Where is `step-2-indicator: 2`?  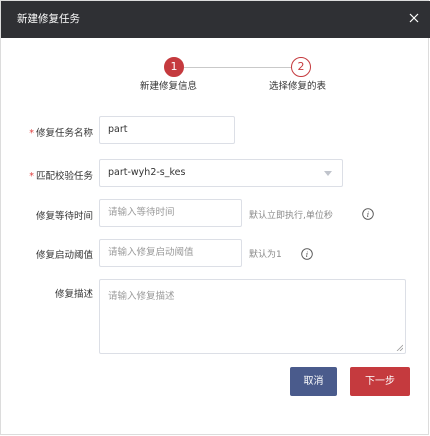 step-2-indicator: 2 is located at coordinates (301, 67).